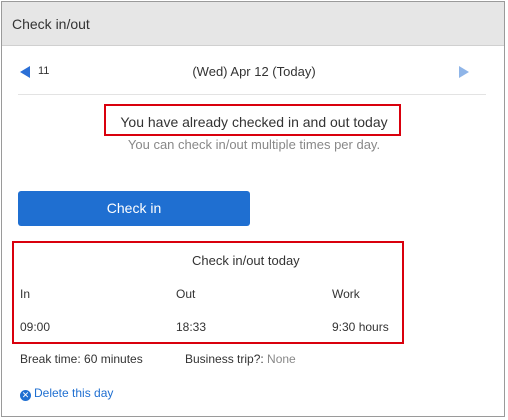 The image size is (508, 420). Describe the element at coordinates (74, 393) in the screenshot. I see `delete-day-label: Delete this day` at that location.